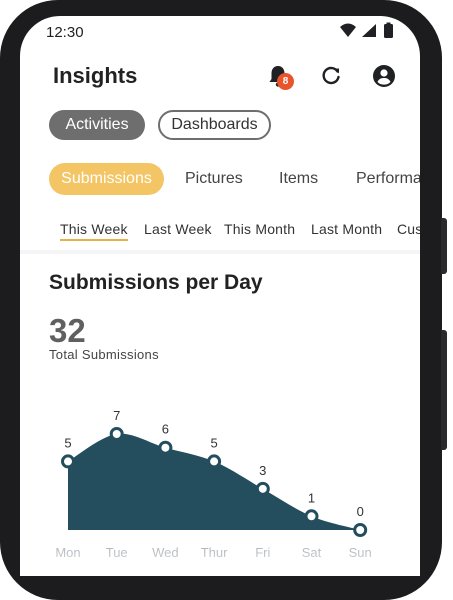 The image size is (453, 600). I want to click on account-icon, so click(384, 76).